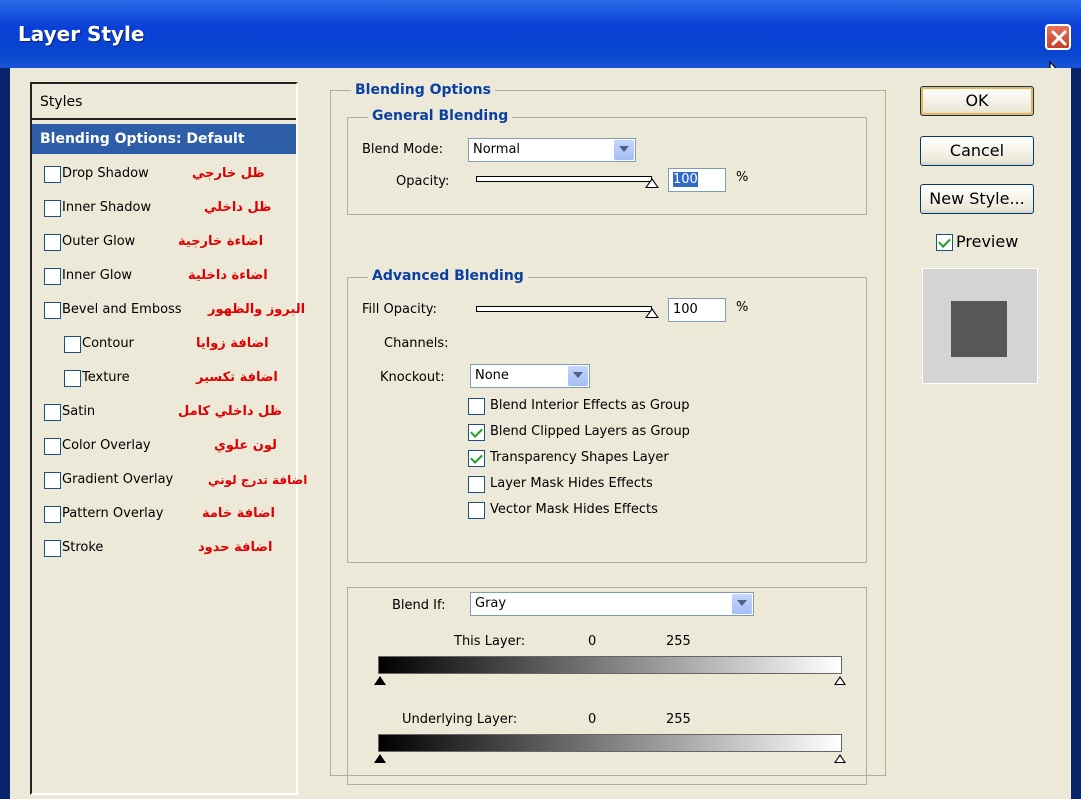  I want to click on vector-mask-hides-label: Vector Mask Hides Effects, so click(574, 509).